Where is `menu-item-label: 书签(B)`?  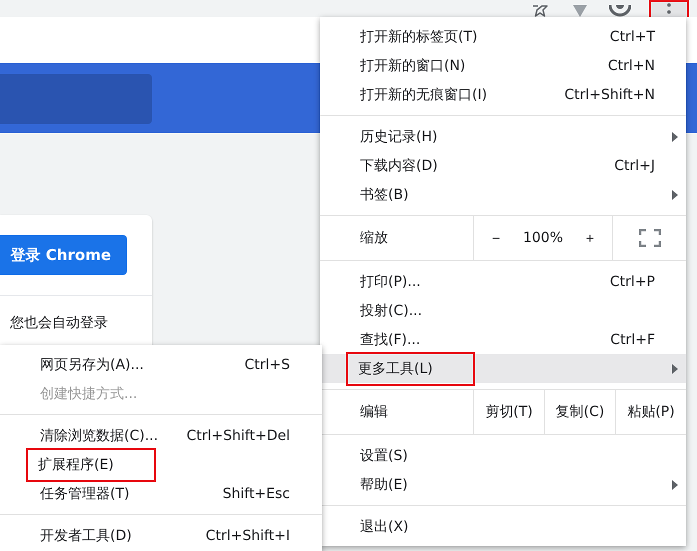 menu-item-label: 书签(B) is located at coordinates (384, 195).